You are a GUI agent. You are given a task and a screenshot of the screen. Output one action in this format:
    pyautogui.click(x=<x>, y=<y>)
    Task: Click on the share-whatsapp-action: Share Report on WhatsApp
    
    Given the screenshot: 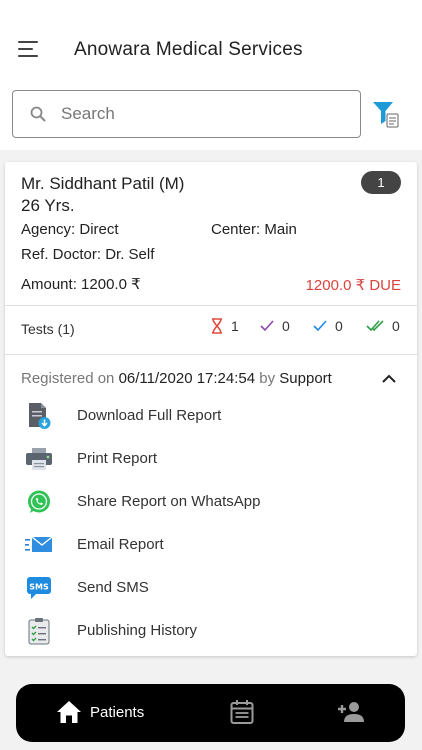 What is the action you would take?
    pyautogui.click(x=211, y=502)
    